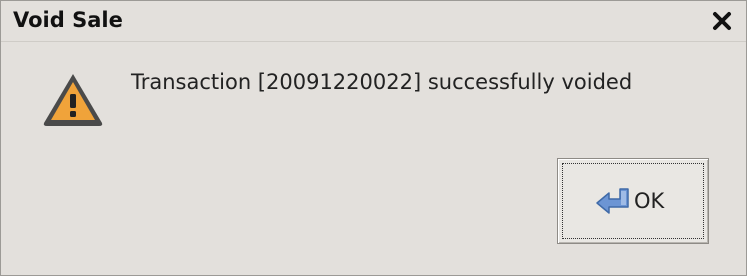 This screenshot has width=747, height=276. I want to click on dialog-title: Void Sale, so click(68, 20).